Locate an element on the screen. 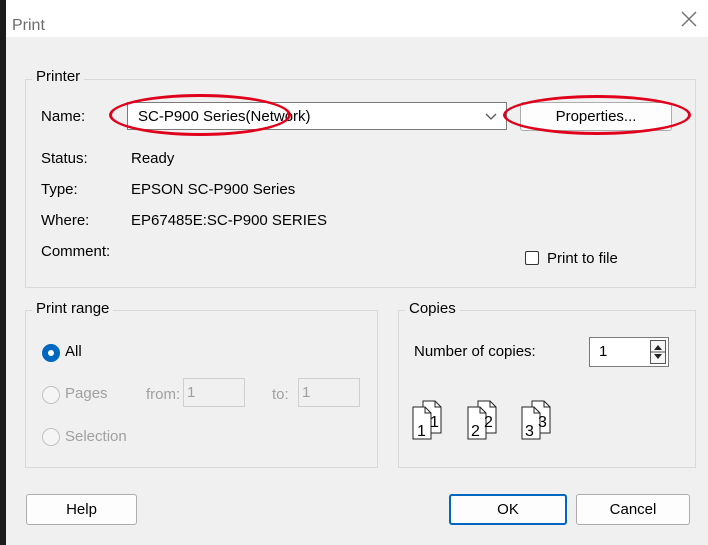 The width and height of the screenshot is (708, 545). dialog-title: Print is located at coordinates (28, 25).